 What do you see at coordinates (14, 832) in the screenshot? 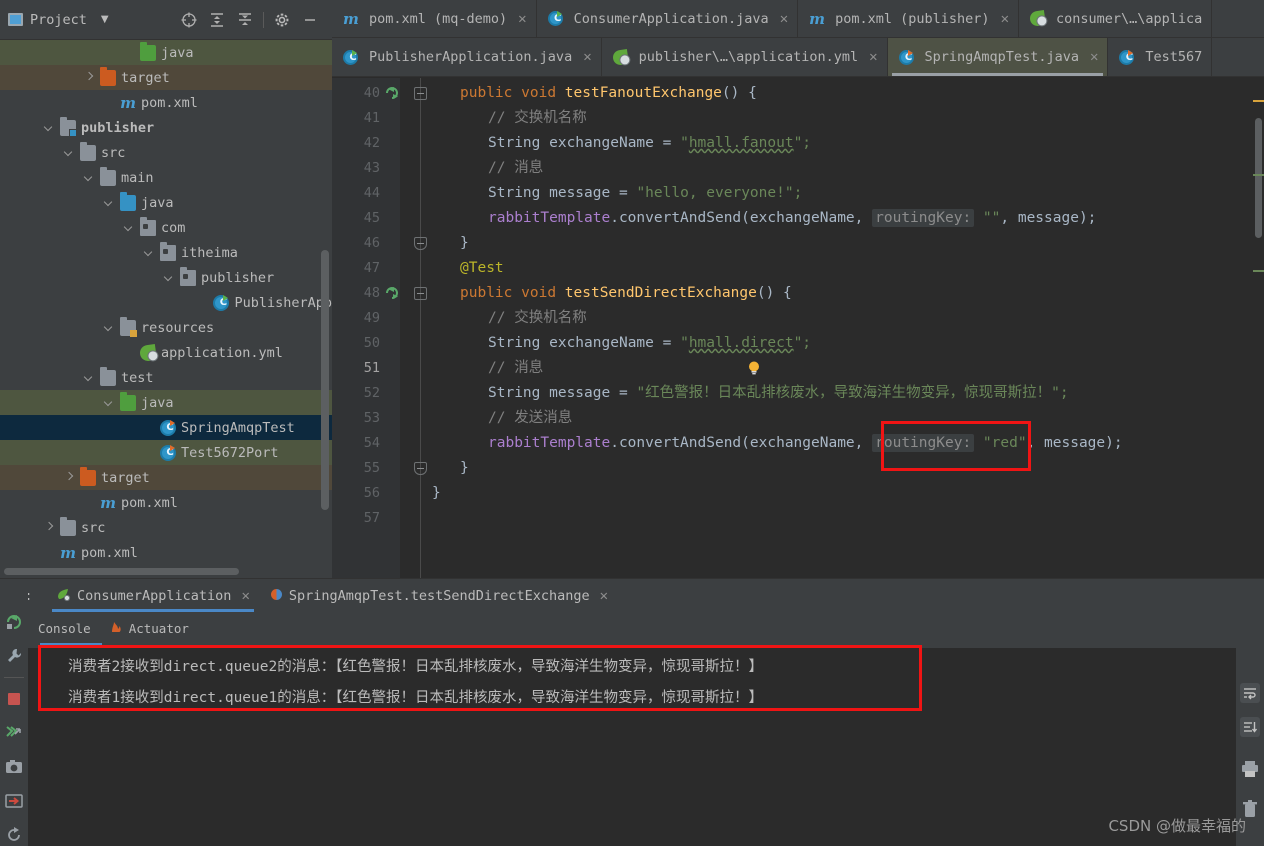
I see `restore-layout-icon` at bounding box center [14, 832].